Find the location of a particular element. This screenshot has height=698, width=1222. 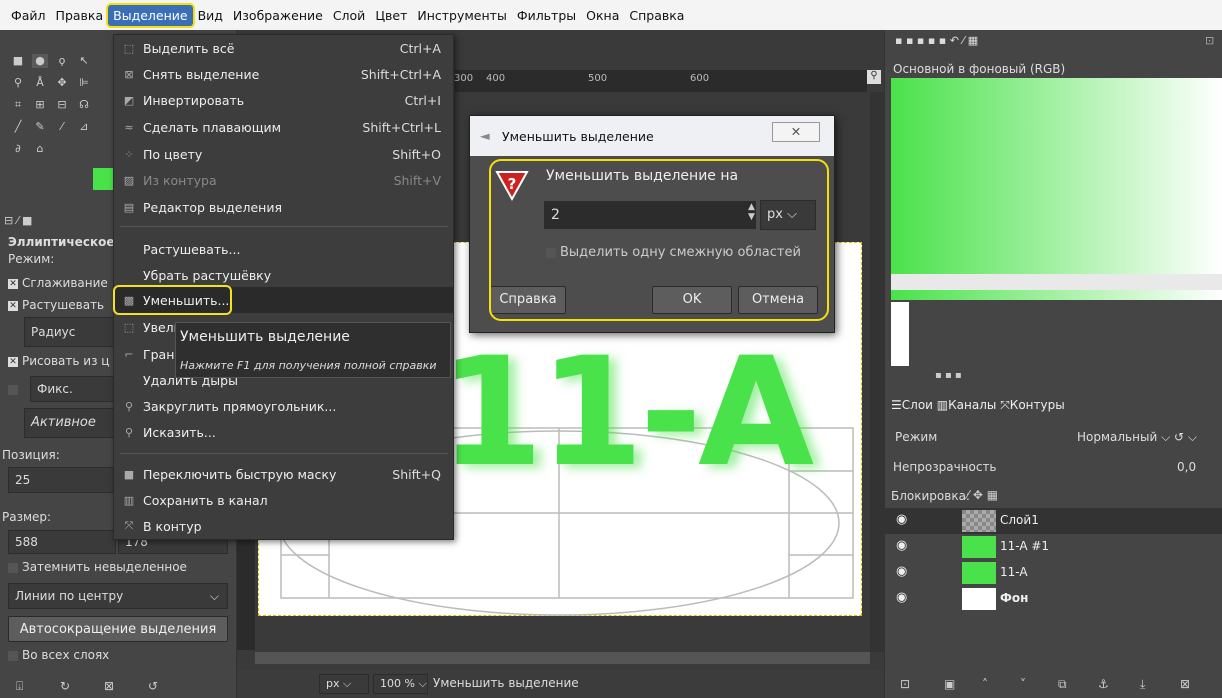

menu-item-invert: ◩ Инвертировать Ctrl+I is located at coordinates (283, 100).